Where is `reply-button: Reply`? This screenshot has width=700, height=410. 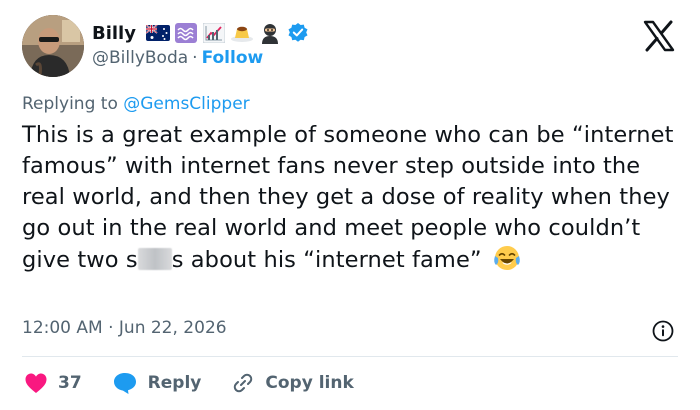 reply-button: Reply is located at coordinates (157, 383).